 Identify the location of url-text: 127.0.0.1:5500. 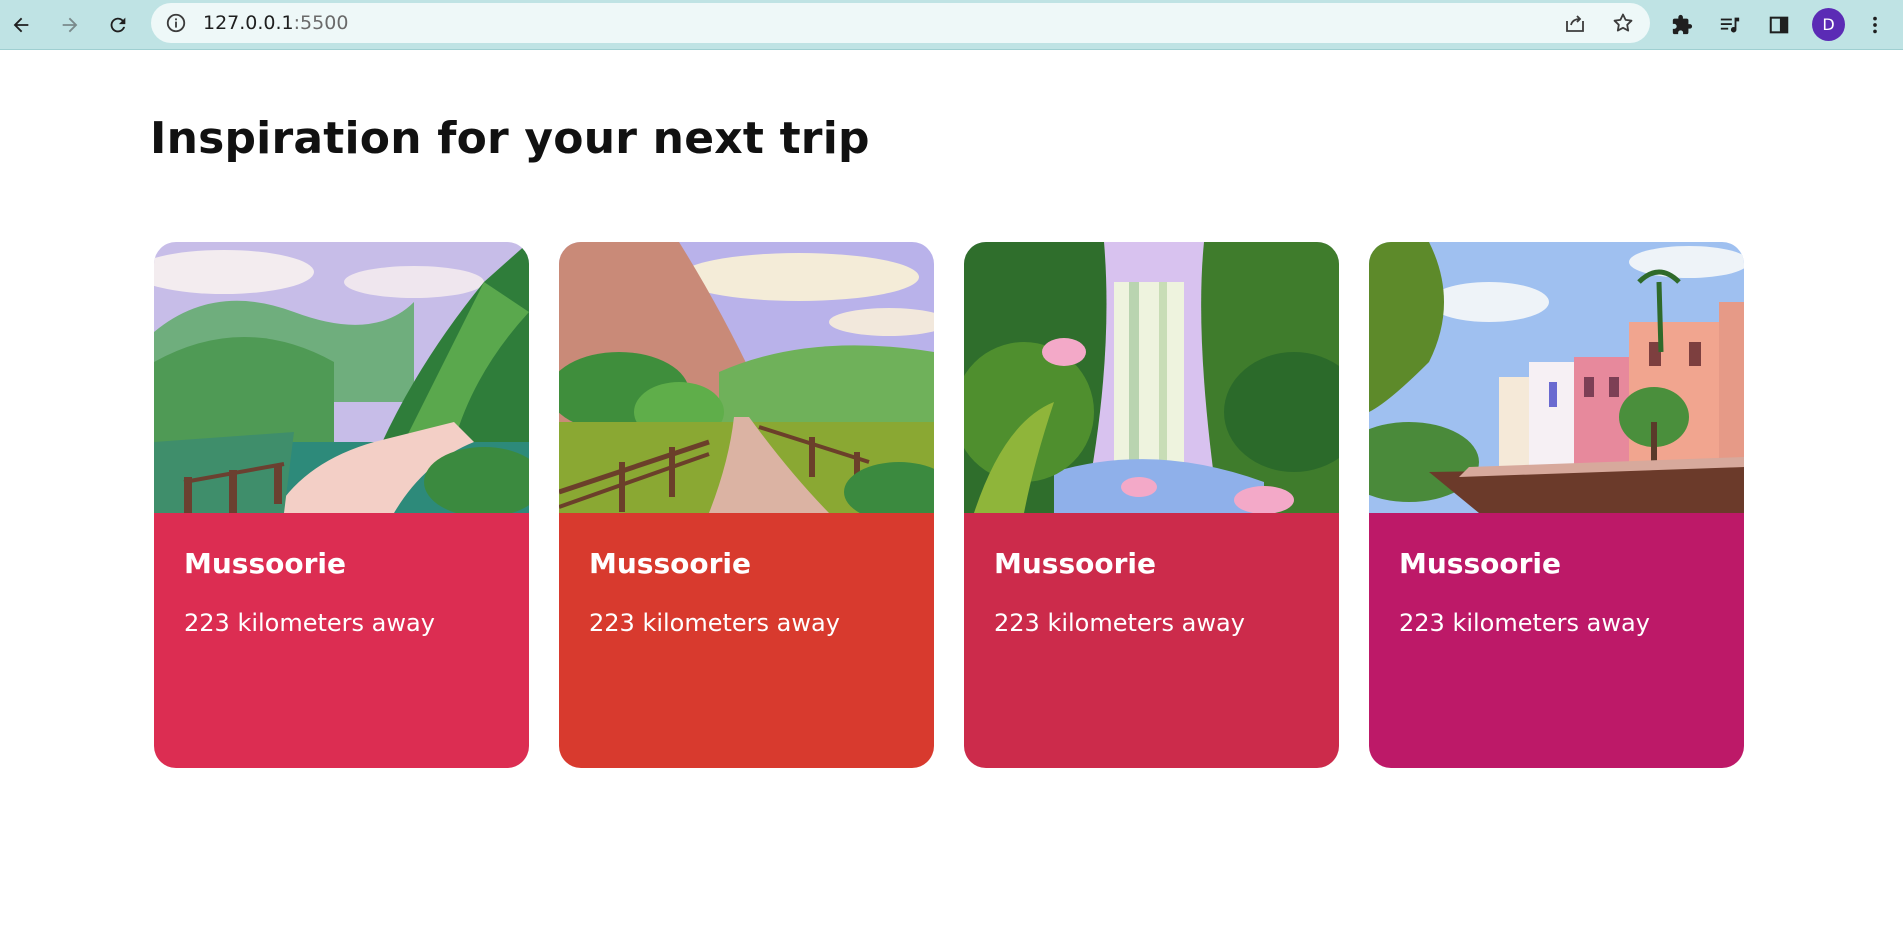
(275, 23).